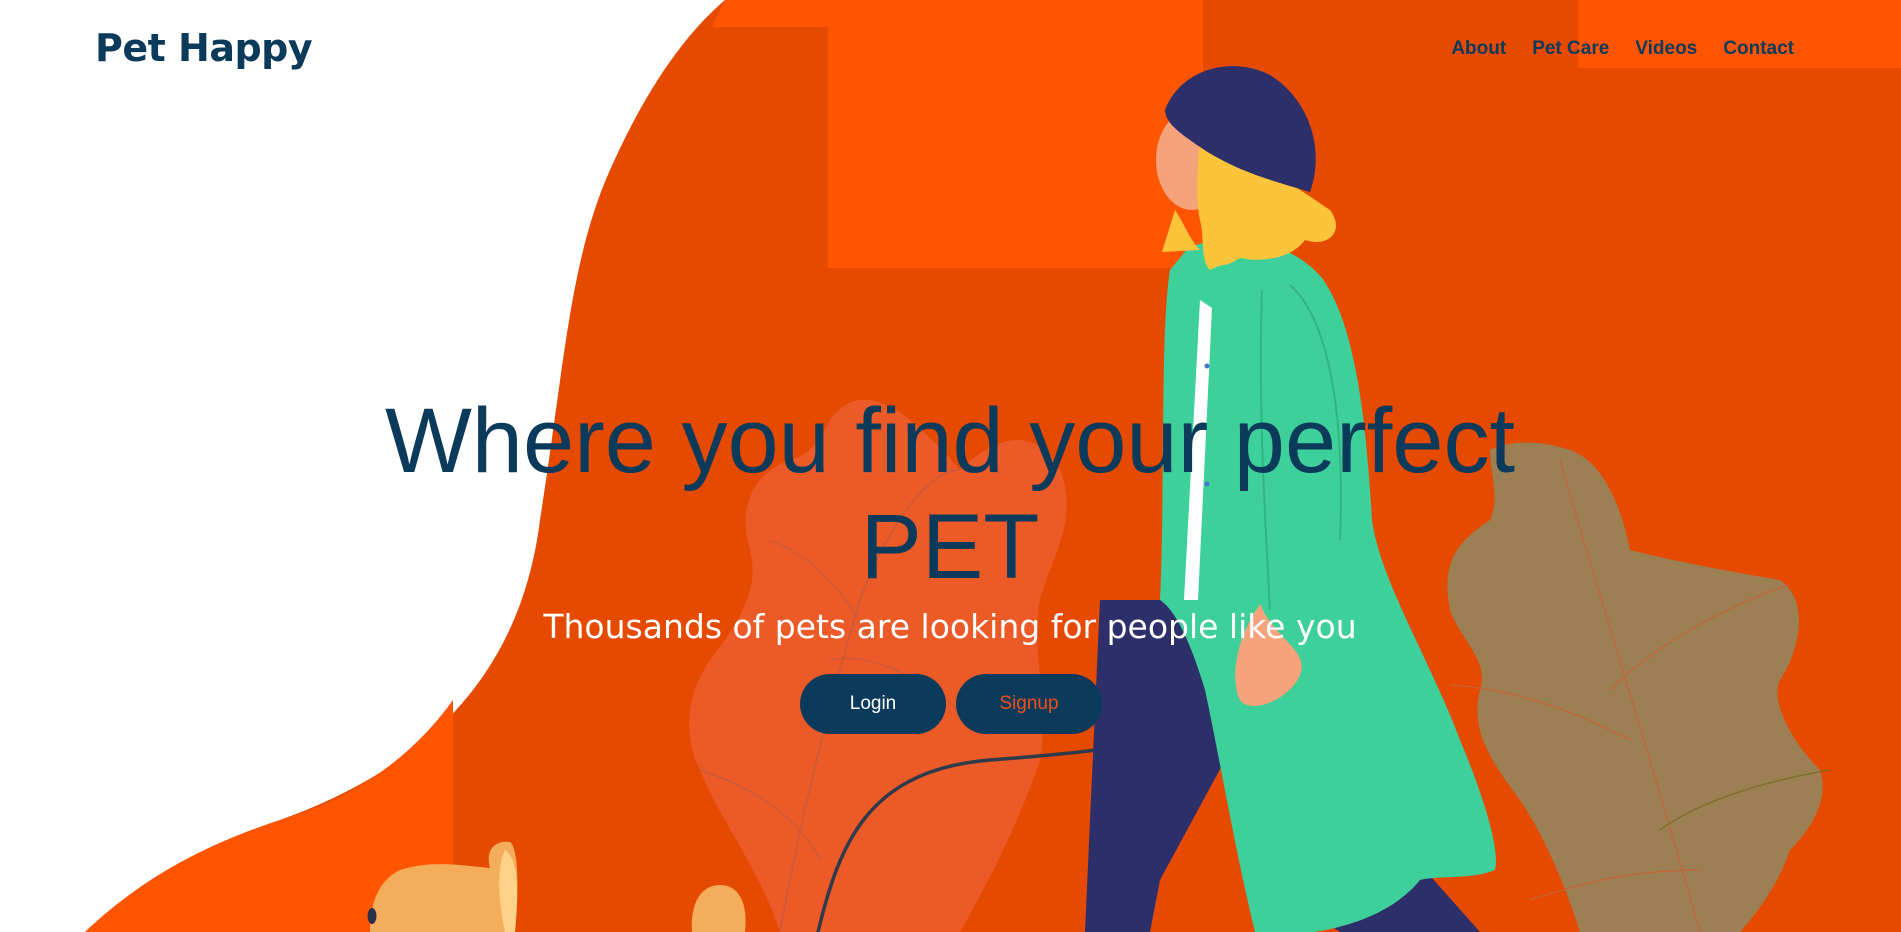  I want to click on hero-title-line-2: PET, so click(950, 547).